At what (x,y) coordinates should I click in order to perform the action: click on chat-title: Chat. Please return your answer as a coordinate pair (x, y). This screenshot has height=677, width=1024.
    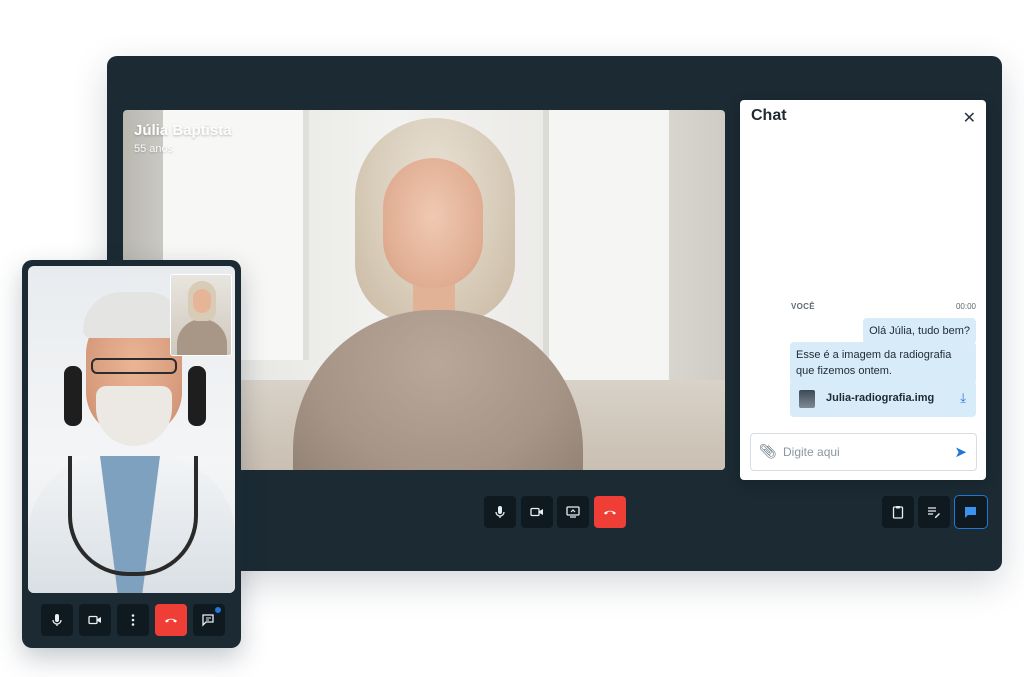
    Looking at the image, I should click on (769, 115).